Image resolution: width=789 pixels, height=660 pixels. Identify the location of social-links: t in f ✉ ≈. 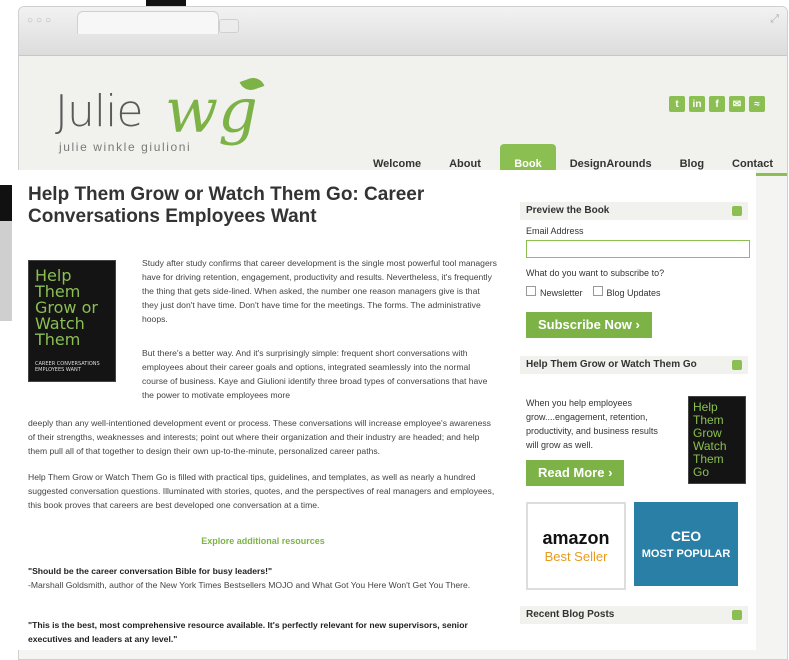
(717, 104).